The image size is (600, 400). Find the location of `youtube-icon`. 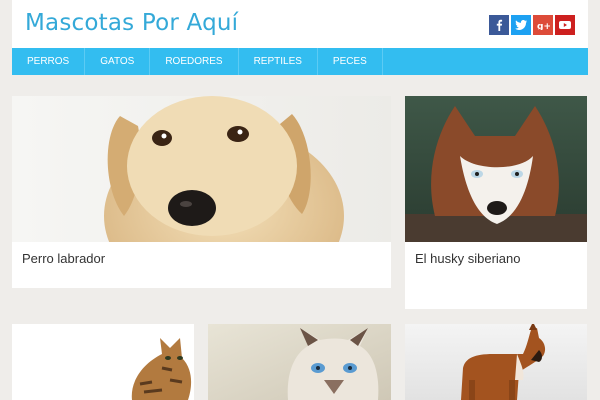

youtube-icon is located at coordinates (565, 25).